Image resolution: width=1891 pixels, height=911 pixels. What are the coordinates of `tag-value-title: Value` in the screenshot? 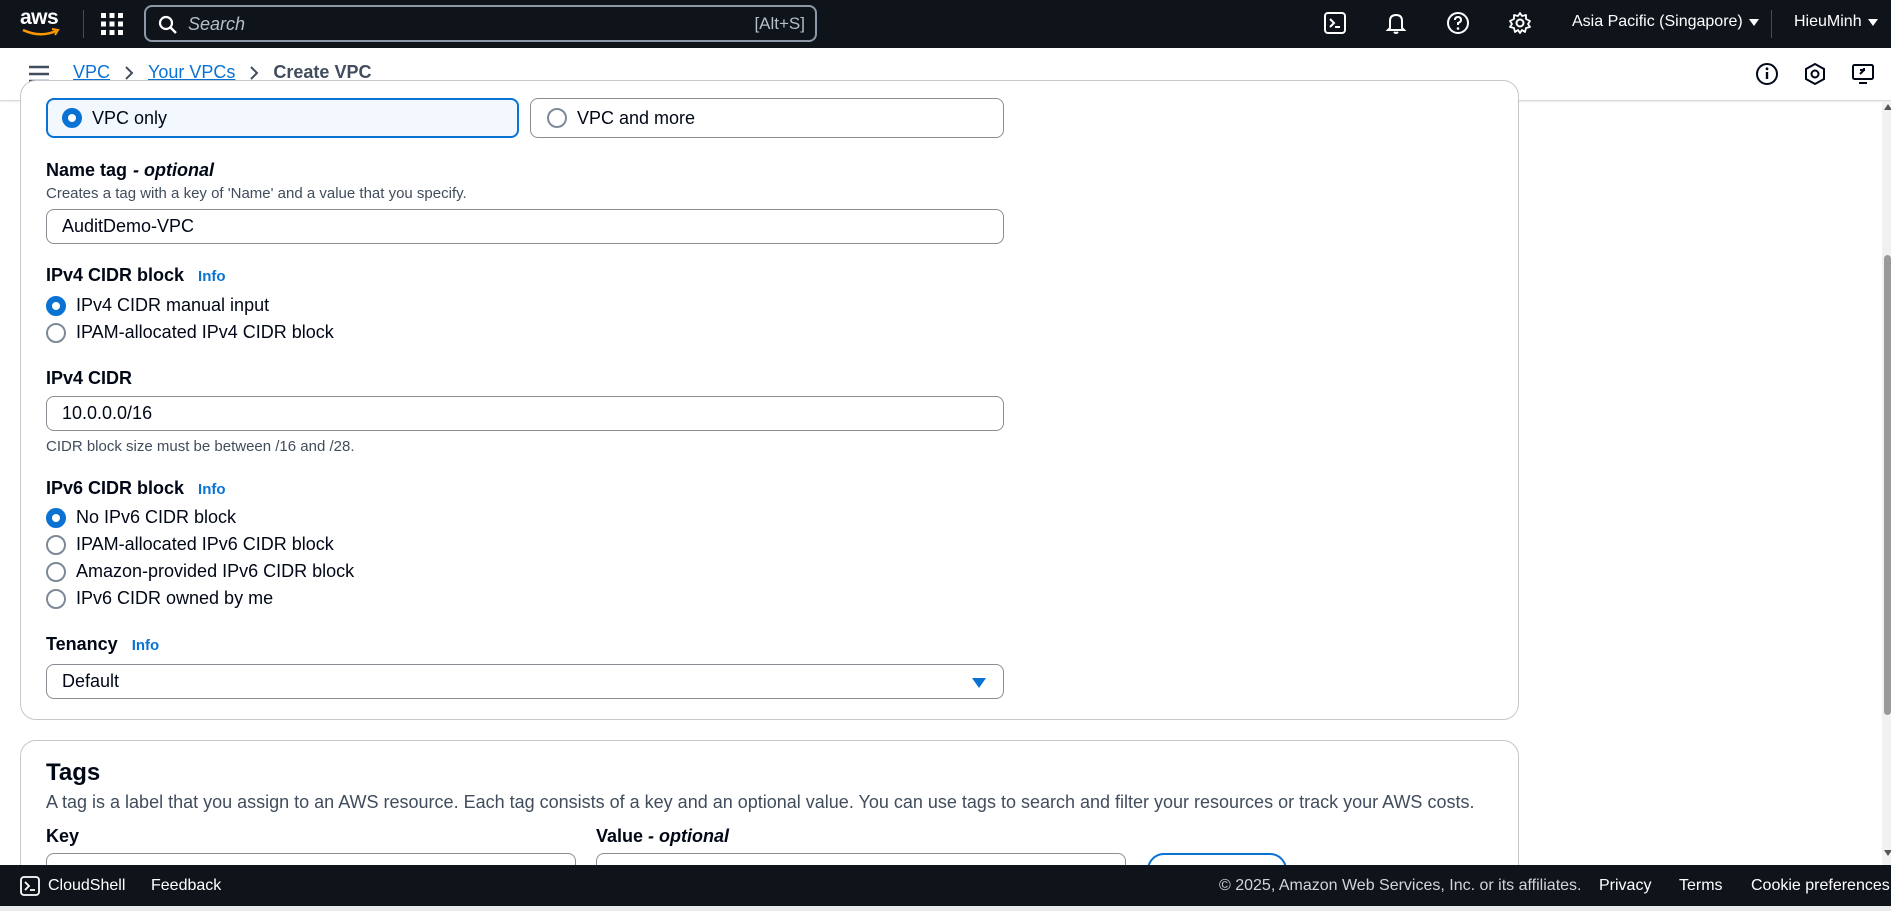 It's located at (620, 836).